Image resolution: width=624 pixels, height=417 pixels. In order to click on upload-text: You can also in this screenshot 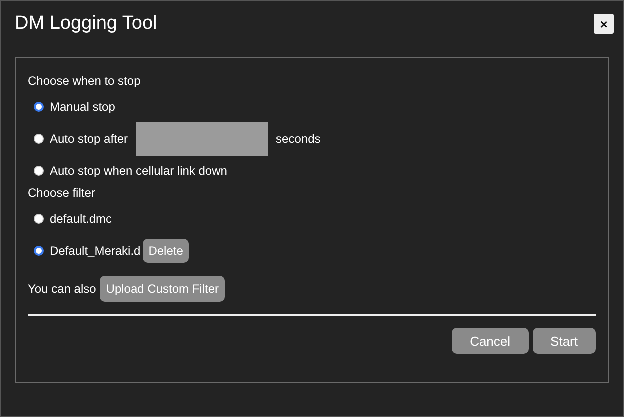, I will do `click(62, 289)`.